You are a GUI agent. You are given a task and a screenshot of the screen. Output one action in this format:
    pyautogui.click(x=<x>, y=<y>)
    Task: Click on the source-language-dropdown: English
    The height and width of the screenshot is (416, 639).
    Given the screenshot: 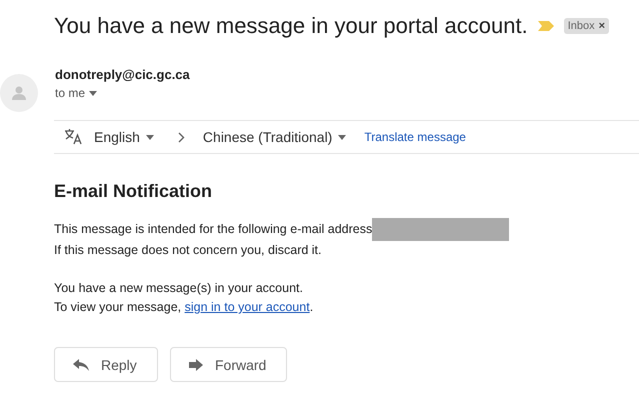 What is the action you would take?
    pyautogui.click(x=124, y=137)
    